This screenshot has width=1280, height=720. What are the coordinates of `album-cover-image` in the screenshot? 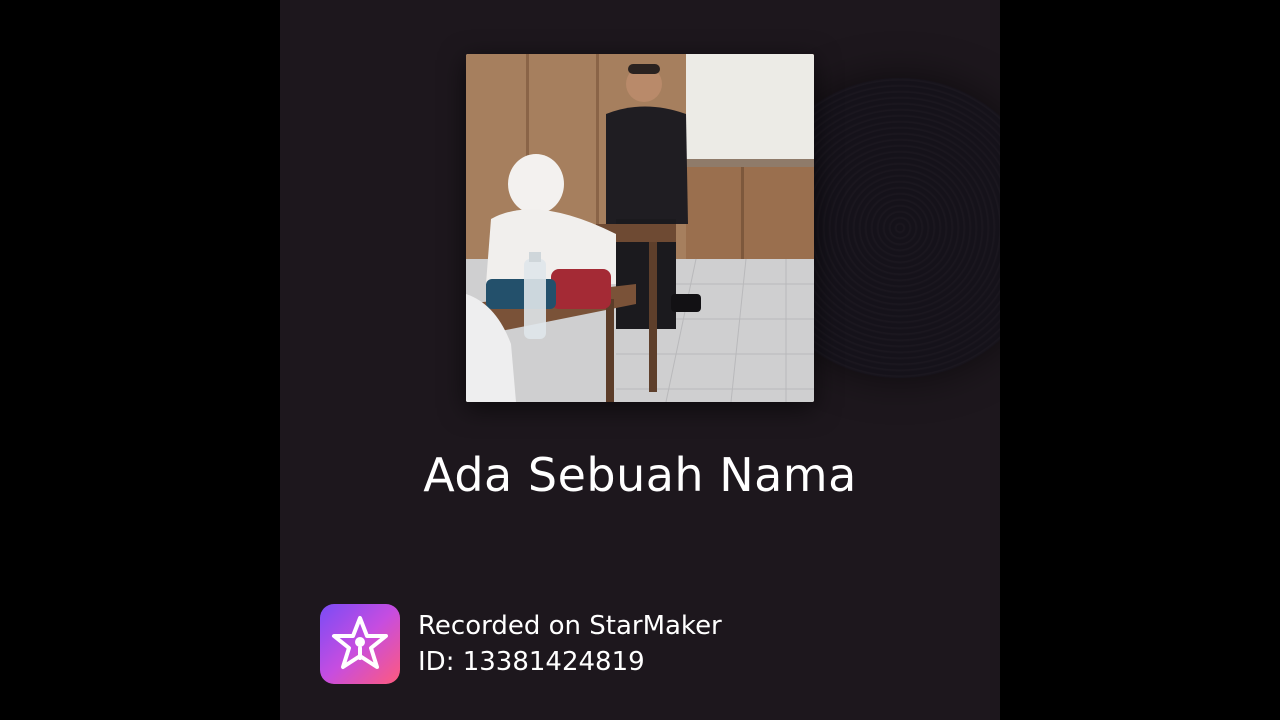 It's located at (640, 228).